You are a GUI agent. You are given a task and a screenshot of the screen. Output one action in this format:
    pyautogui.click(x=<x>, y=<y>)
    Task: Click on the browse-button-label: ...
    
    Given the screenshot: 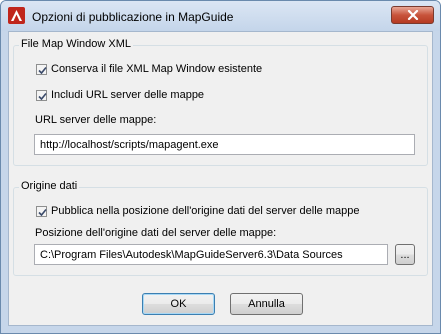 What is the action you would take?
    pyautogui.click(x=405, y=254)
    